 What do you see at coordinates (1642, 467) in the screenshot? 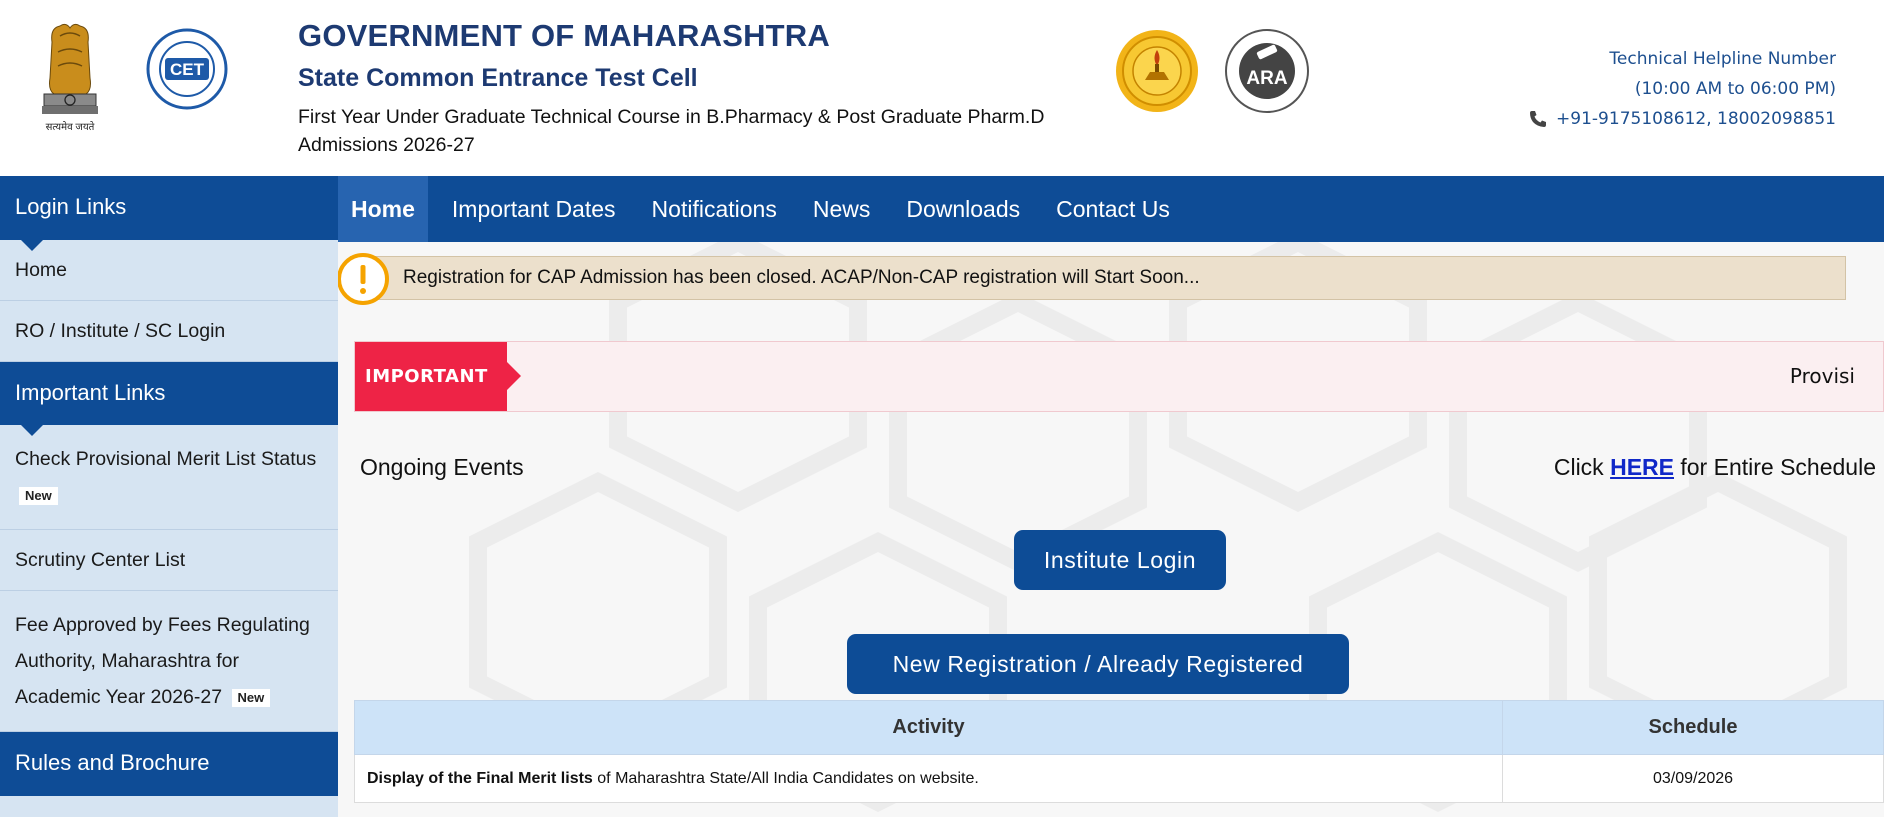
I see `entire-schedule-link: HERE` at bounding box center [1642, 467].